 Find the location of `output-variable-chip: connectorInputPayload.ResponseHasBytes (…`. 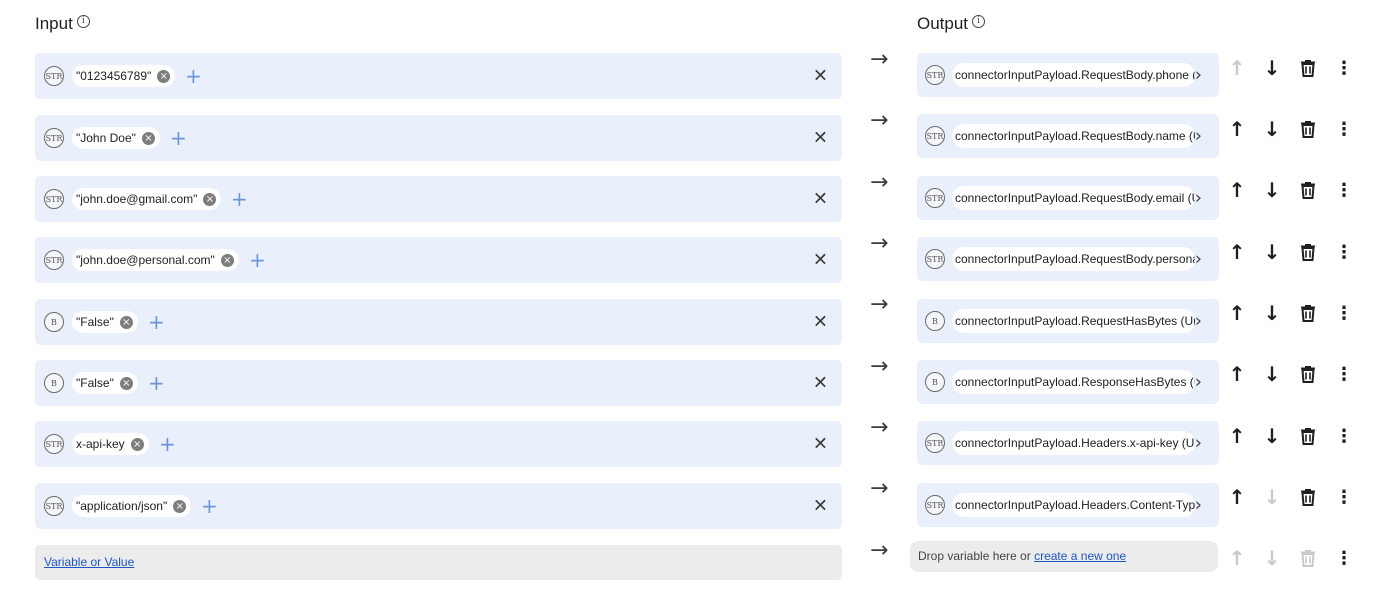

output-variable-chip: connectorInputPayload.ResponseHasBytes (… is located at coordinates (1073, 382).